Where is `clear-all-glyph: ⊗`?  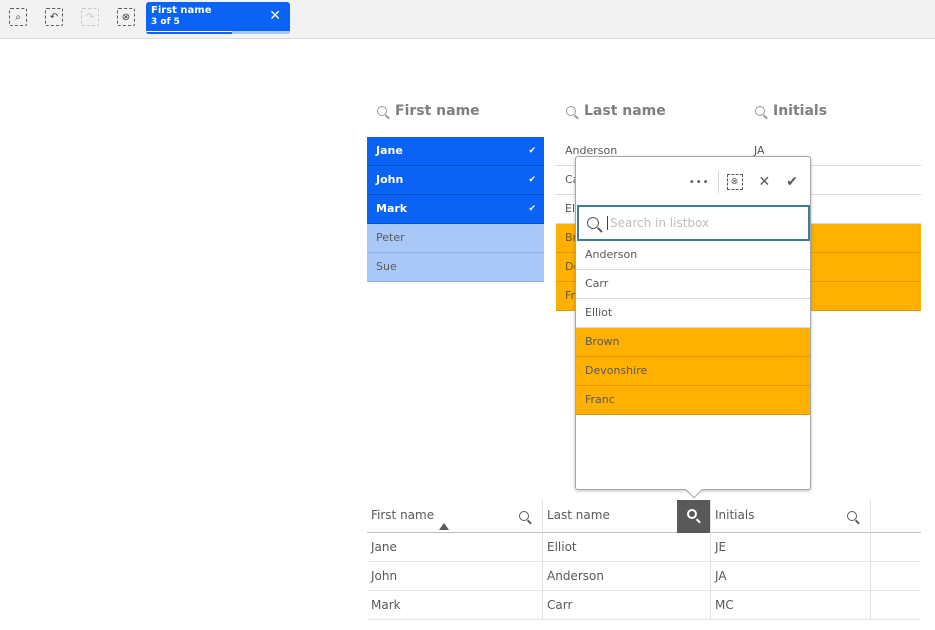 clear-all-glyph: ⊗ is located at coordinates (126, 17).